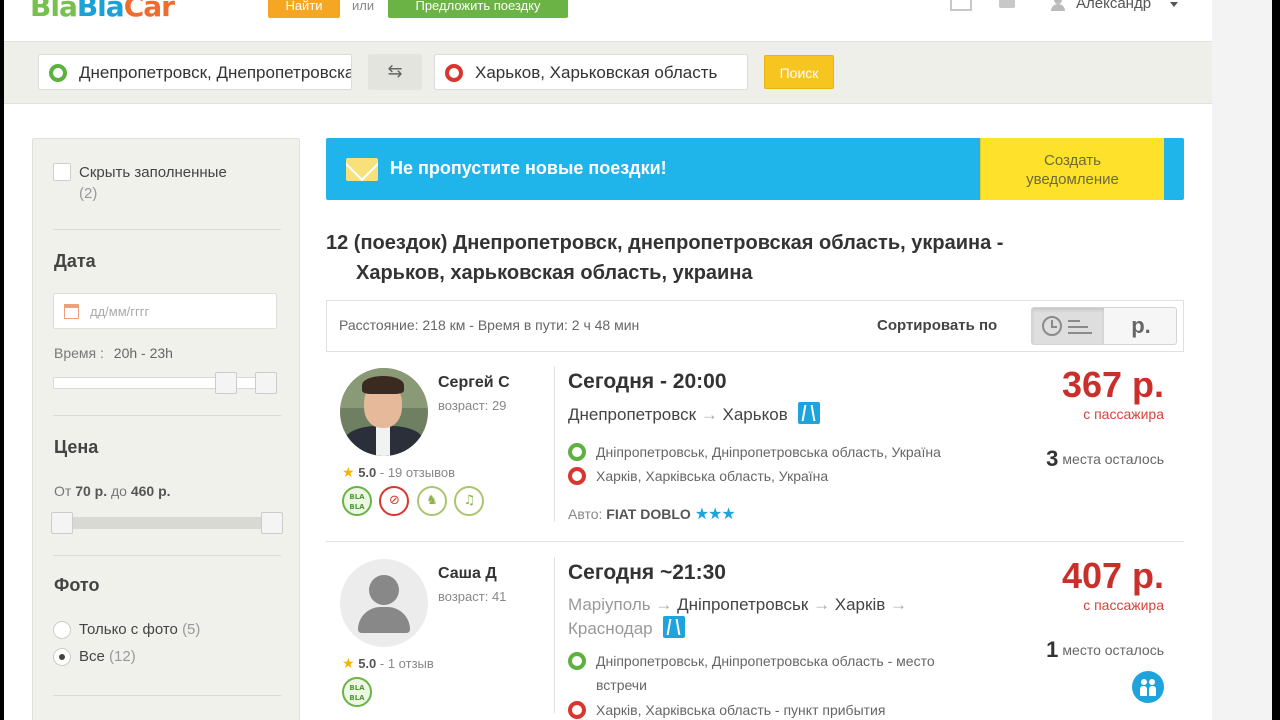 The width and height of the screenshot is (1280, 720). I want to click on photo-only-count: (5), so click(191, 629).